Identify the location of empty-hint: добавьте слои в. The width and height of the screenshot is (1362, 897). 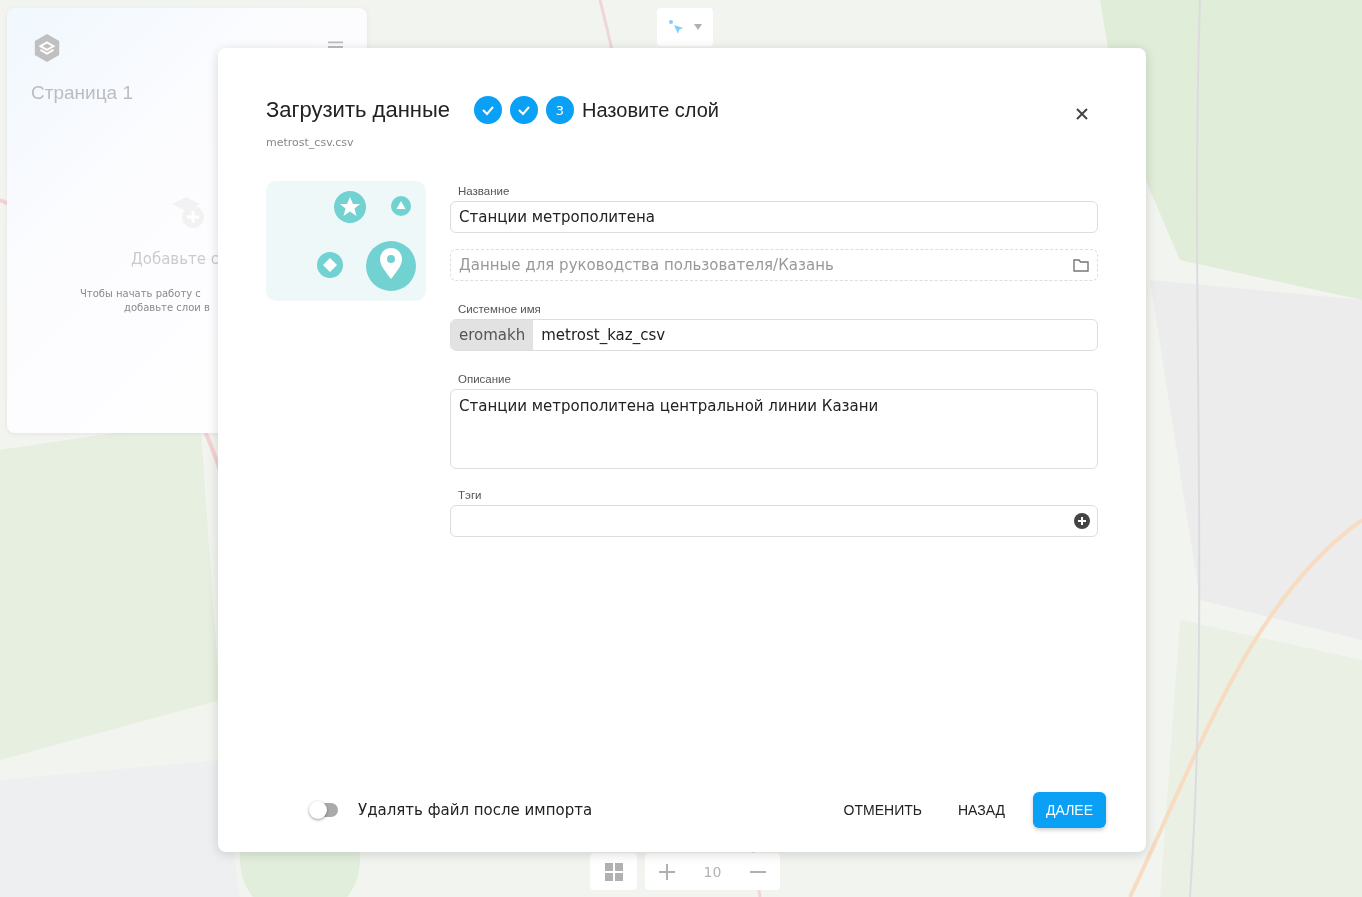
(167, 307).